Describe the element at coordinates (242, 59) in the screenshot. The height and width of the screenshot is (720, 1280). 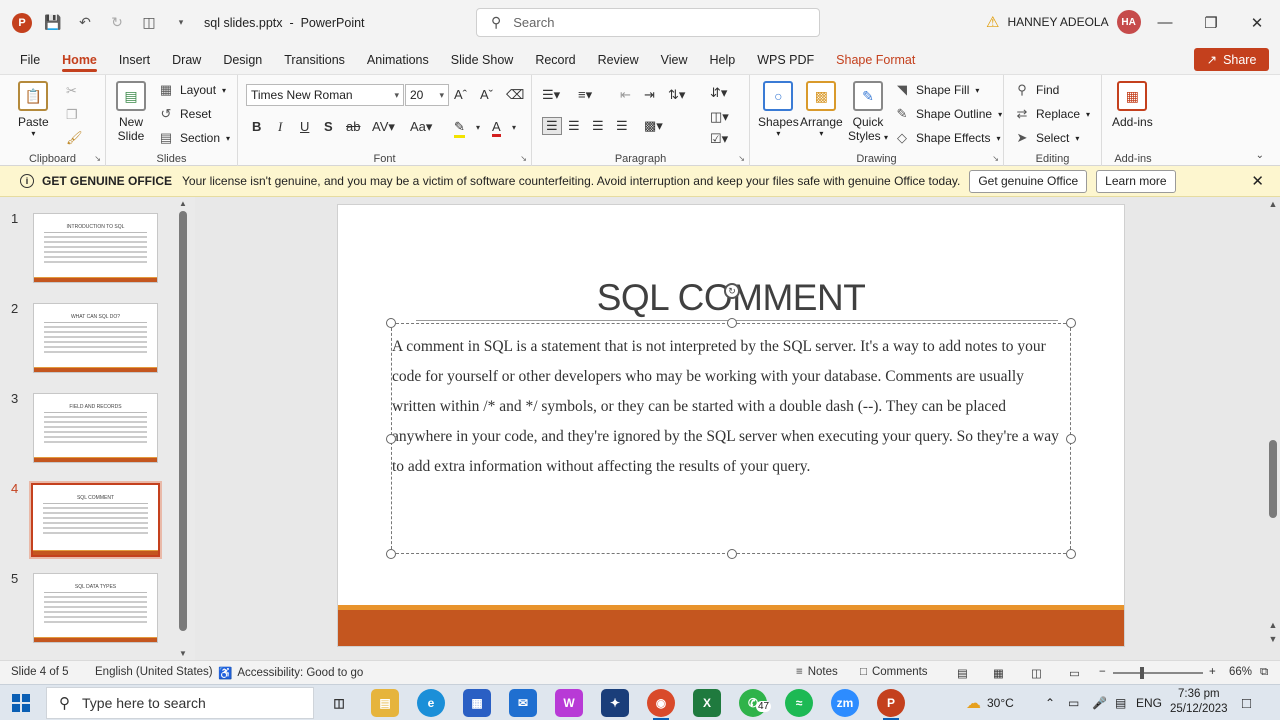
I see `tab-design: Design` at that location.